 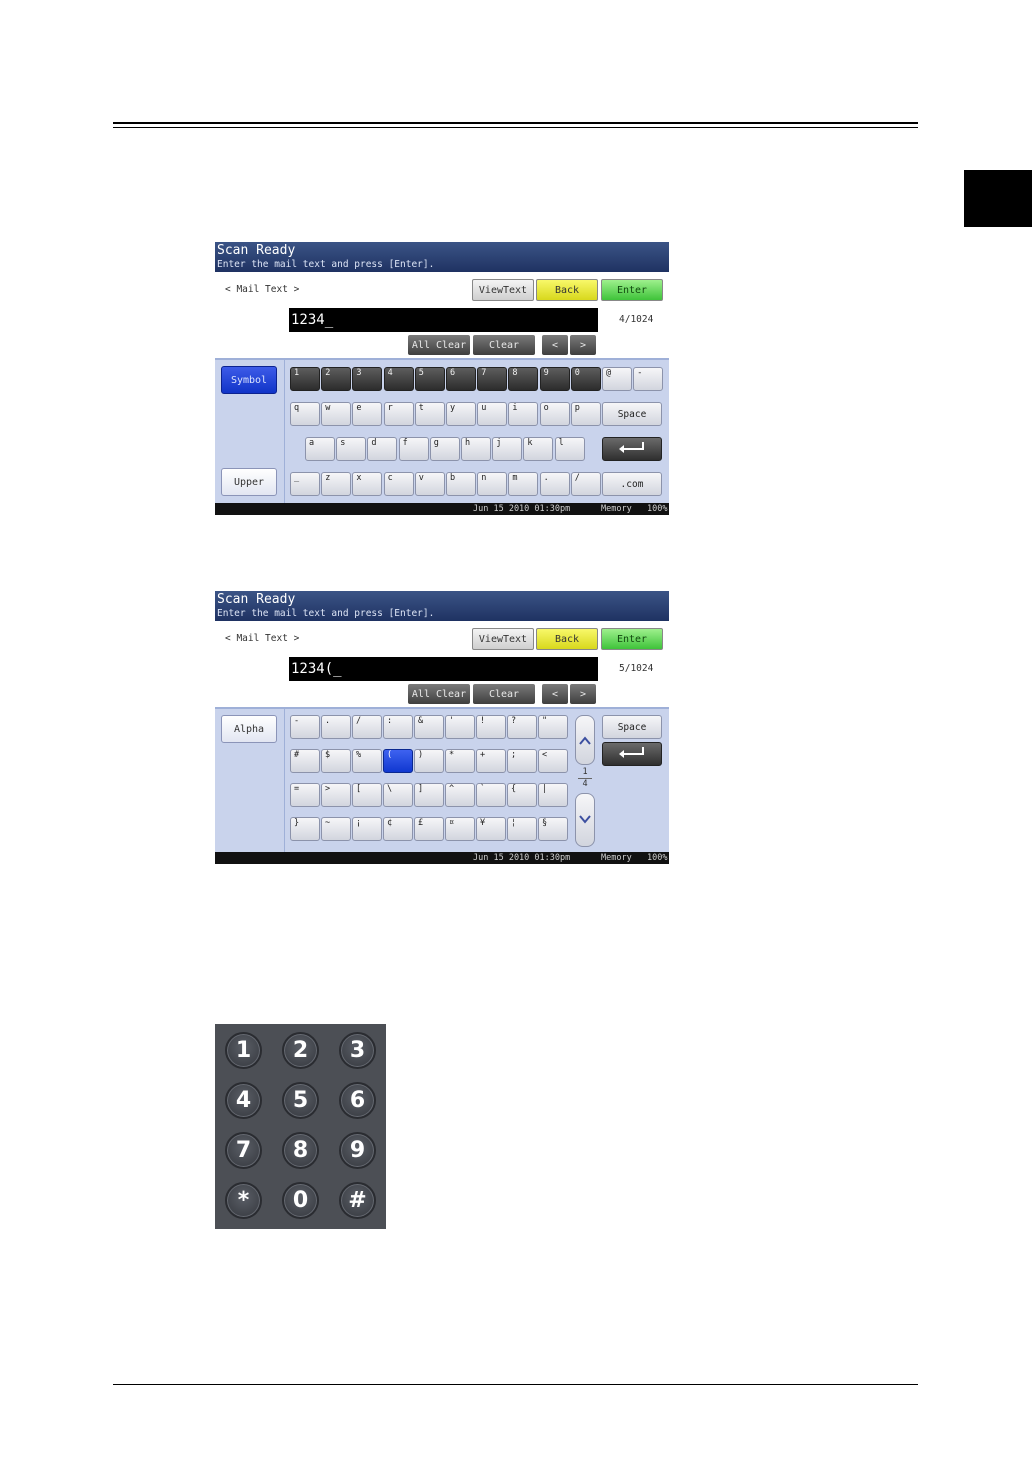 I want to click on key: ¦, so click(x=522, y=829).